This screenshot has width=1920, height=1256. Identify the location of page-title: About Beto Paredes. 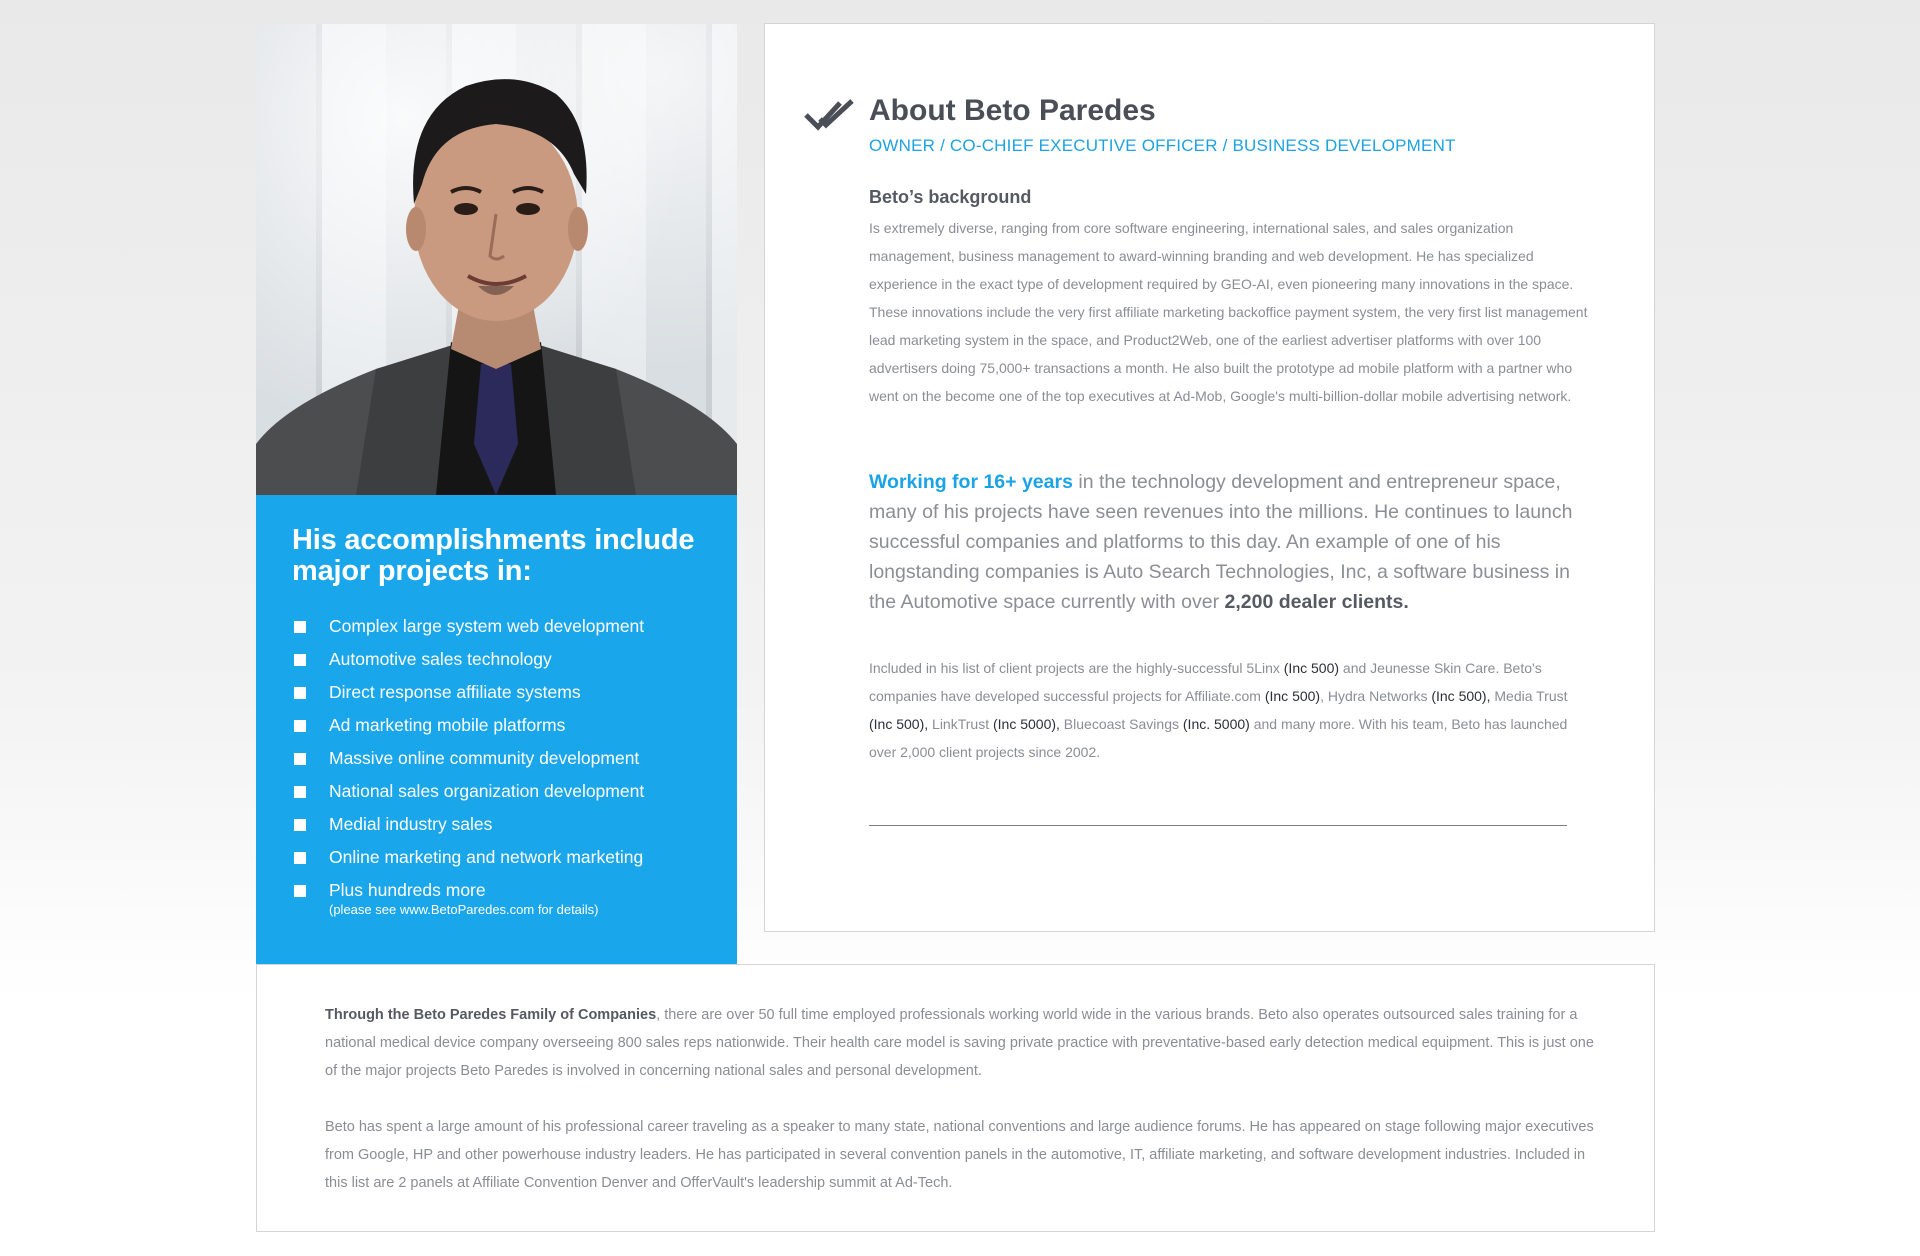
(1012, 110).